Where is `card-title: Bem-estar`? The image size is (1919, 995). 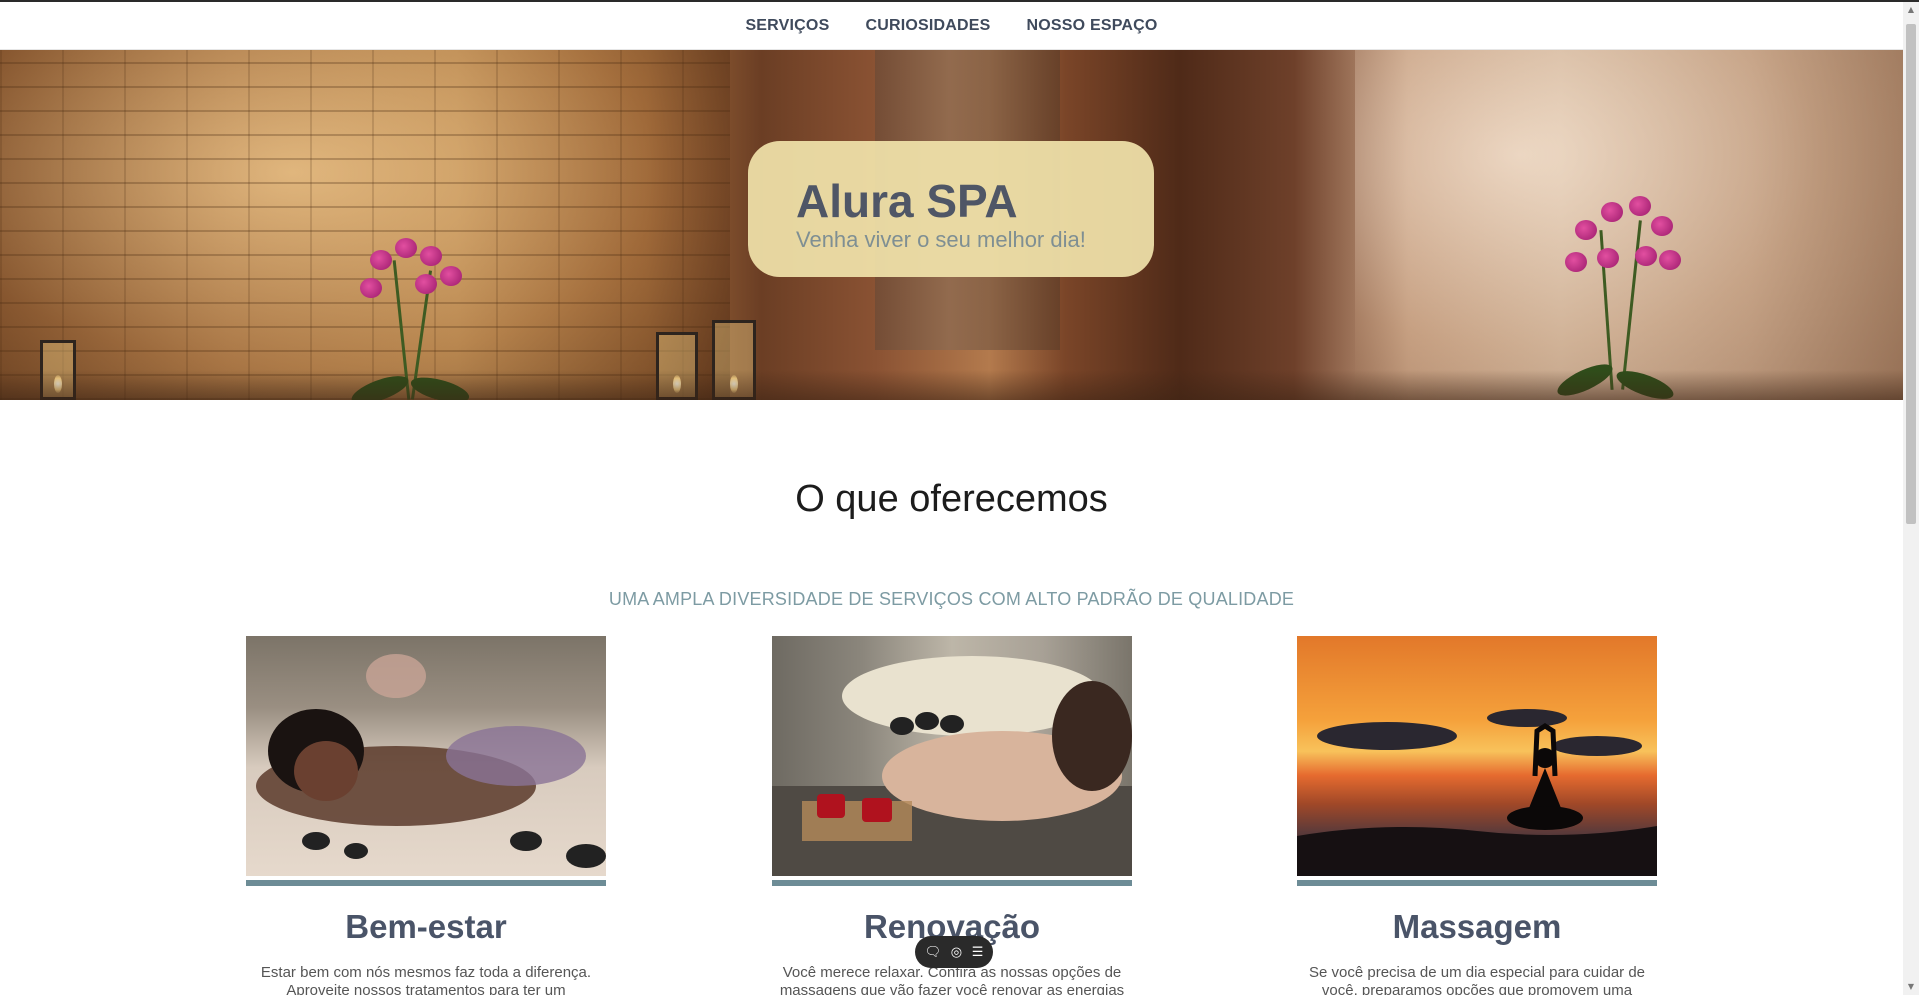 card-title: Bem-estar is located at coordinates (426, 926).